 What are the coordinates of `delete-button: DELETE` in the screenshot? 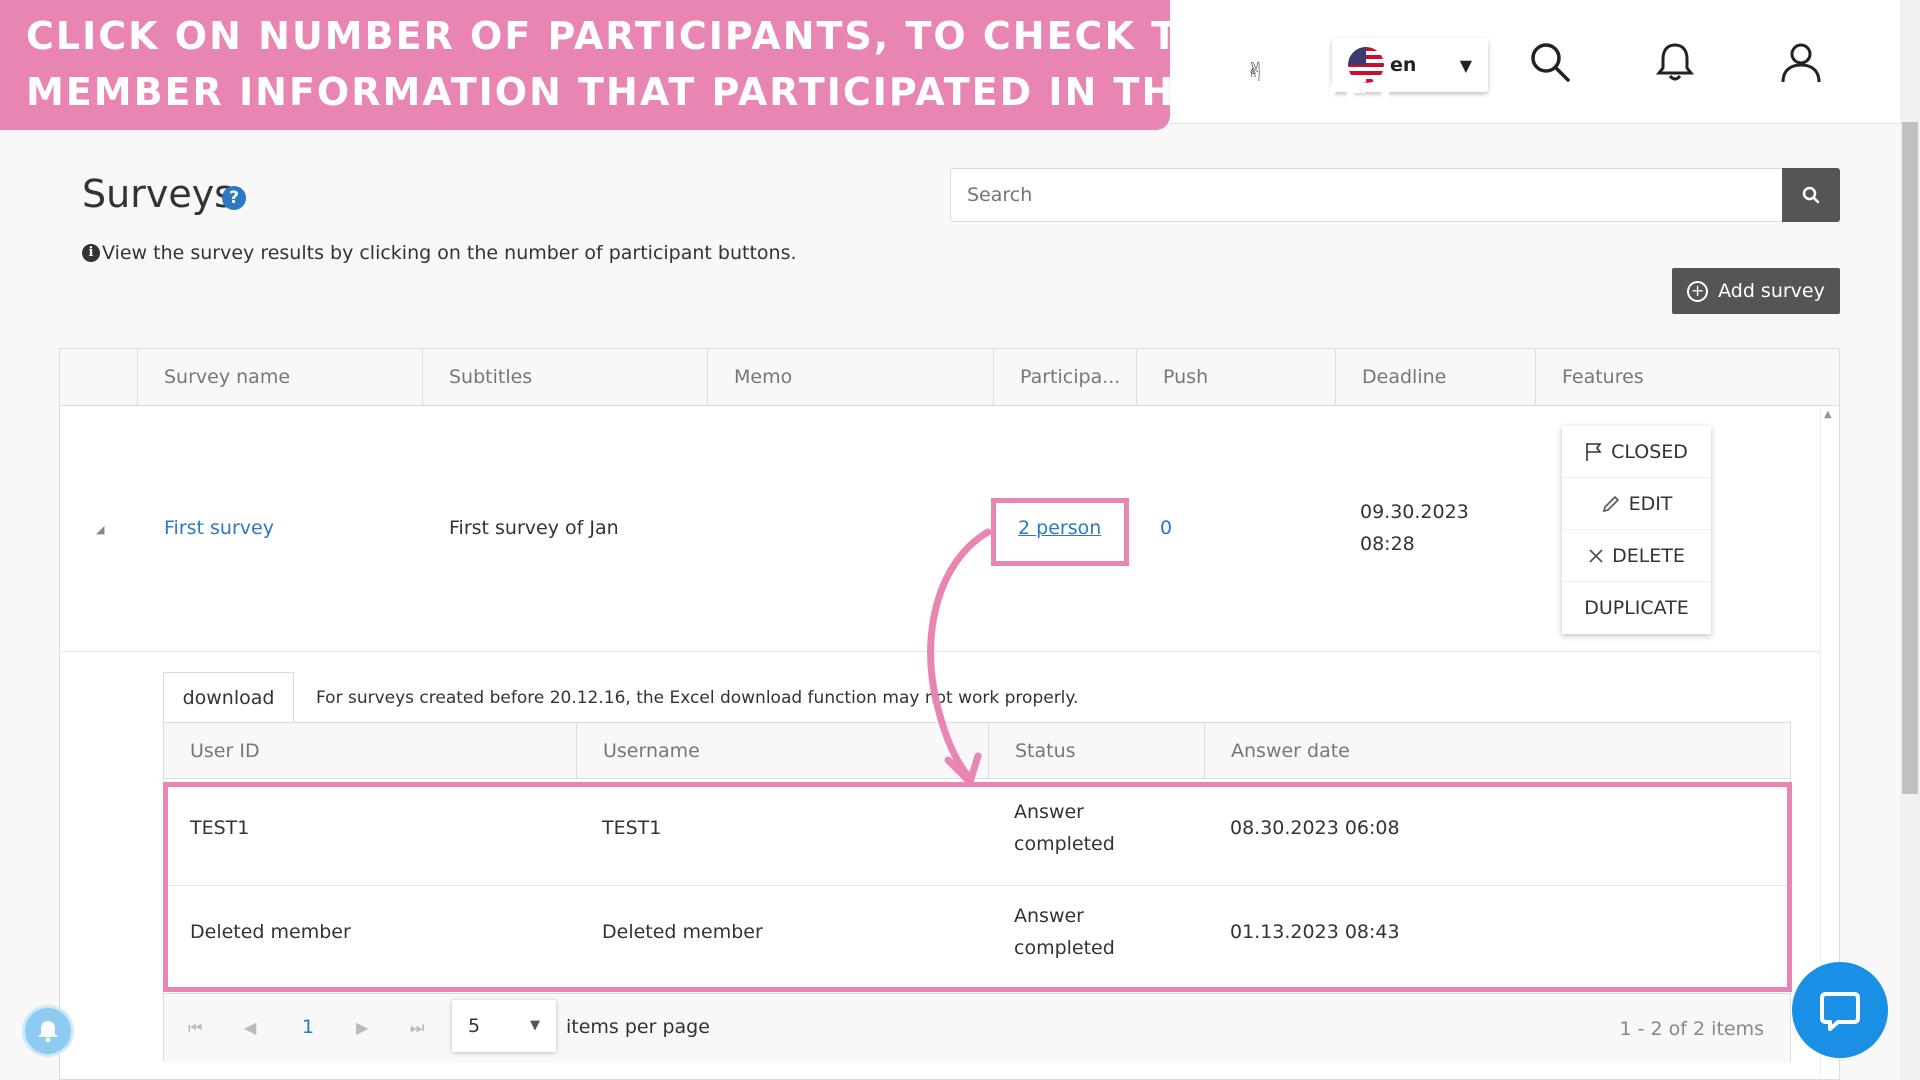 It's located at (1636, 556).